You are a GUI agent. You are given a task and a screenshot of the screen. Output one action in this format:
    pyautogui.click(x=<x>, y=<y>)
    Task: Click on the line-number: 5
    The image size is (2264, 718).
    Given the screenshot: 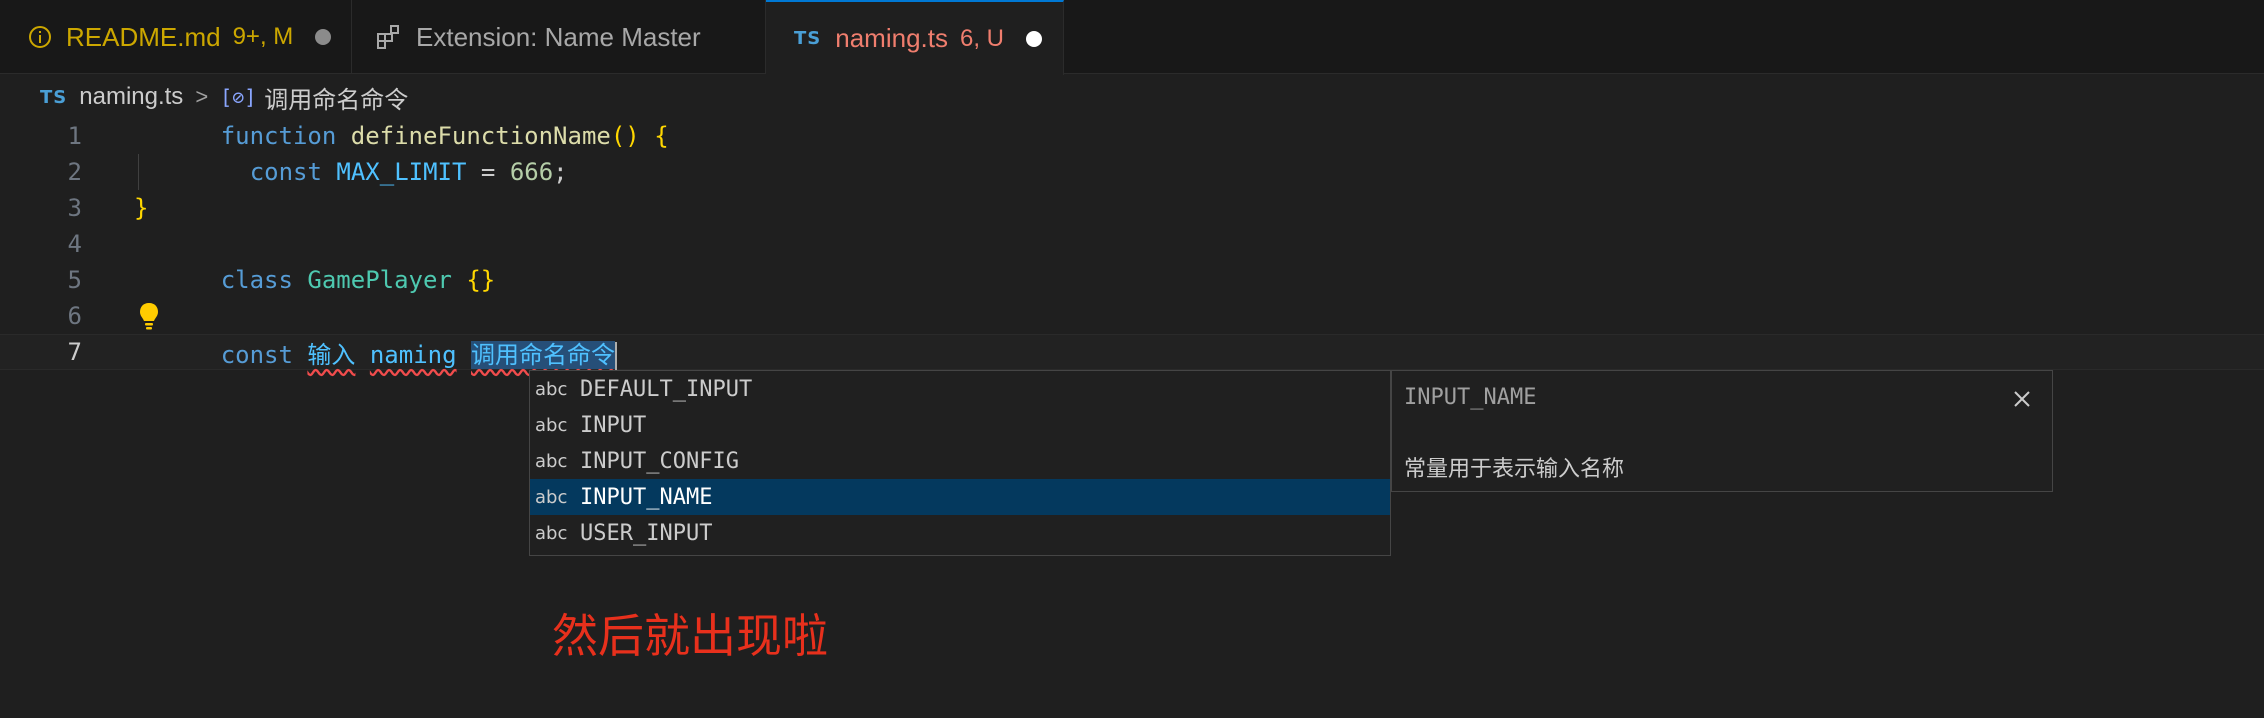 What is the action you would take?
    pyautogui.click(x=74, y=280)
    